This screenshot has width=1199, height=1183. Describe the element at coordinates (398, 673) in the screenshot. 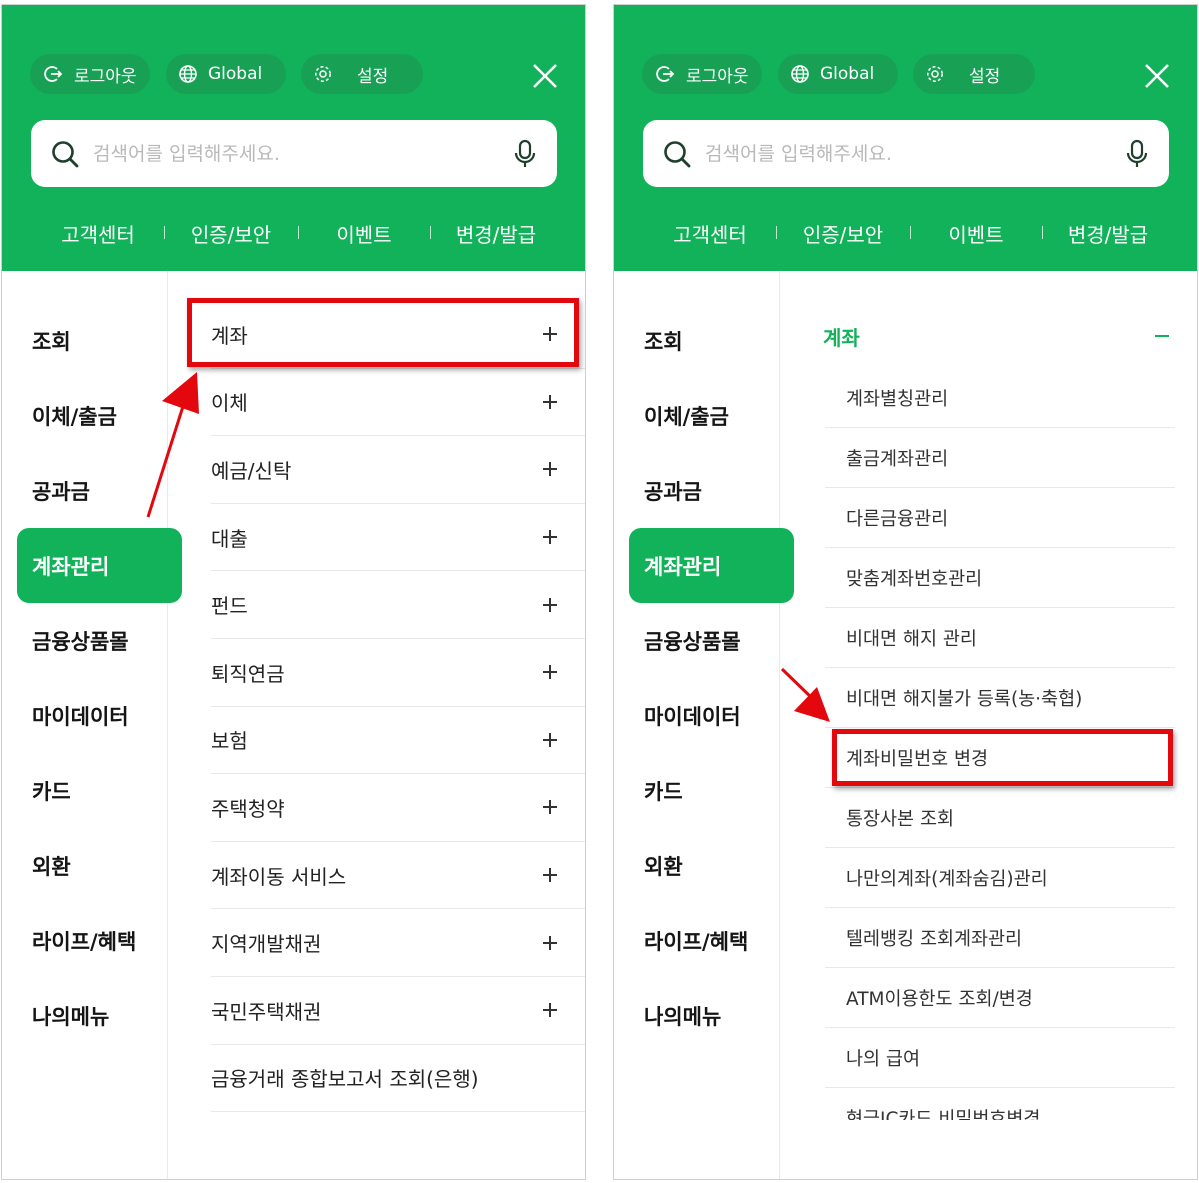

I see `submenu-pension: 퇴직연금` at that location.